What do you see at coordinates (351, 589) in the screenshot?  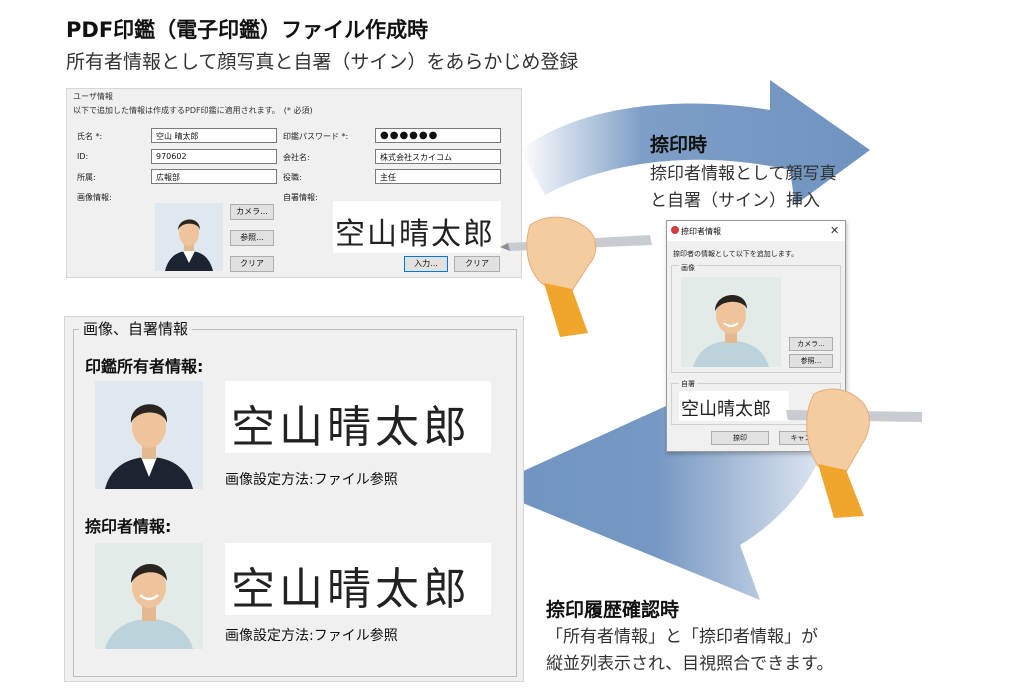 I see `stamper-signature-text: 空山晴太郎` at bounding box center [351, 589].